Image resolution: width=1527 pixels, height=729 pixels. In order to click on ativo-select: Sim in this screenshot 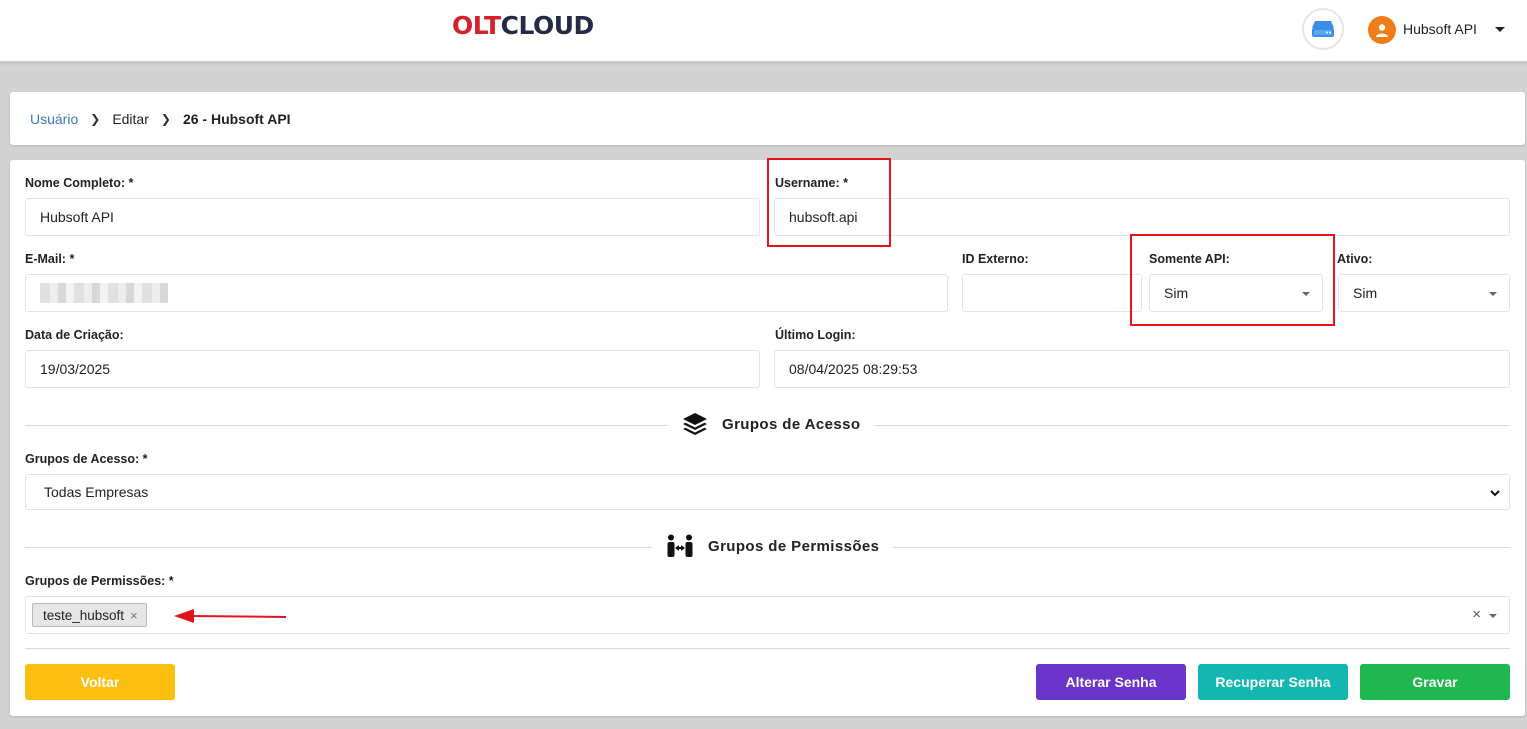, I will do `click(1424, 293)`.